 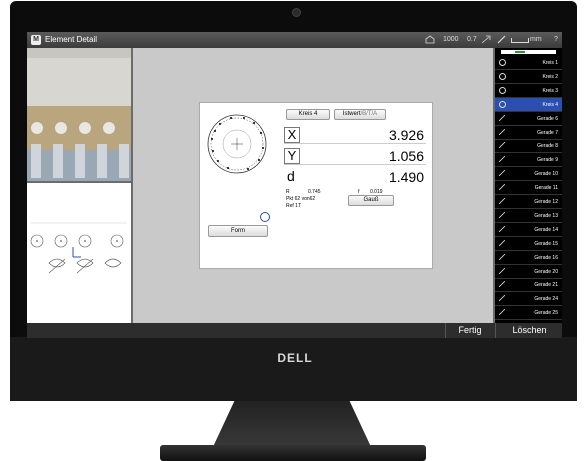 What do you see at coordinates (528, 119) in the screenshot?
I see `list-item: Gerade 6` at bounding box center [528, 119].